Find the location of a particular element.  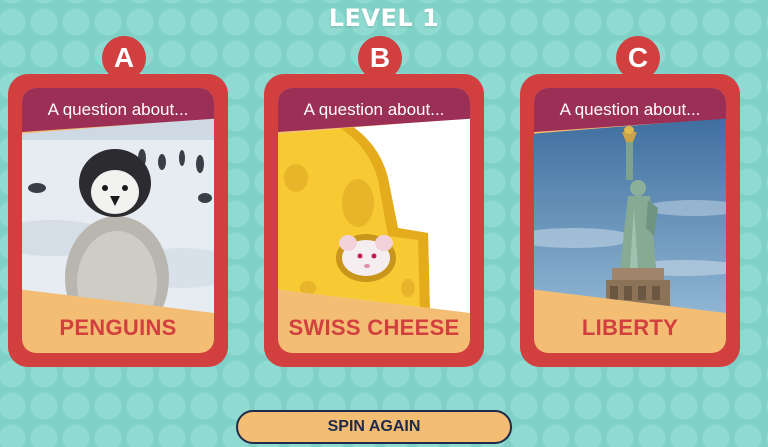

card-b-topic: SWISS CHEESE is located at coordinates (374, 327).